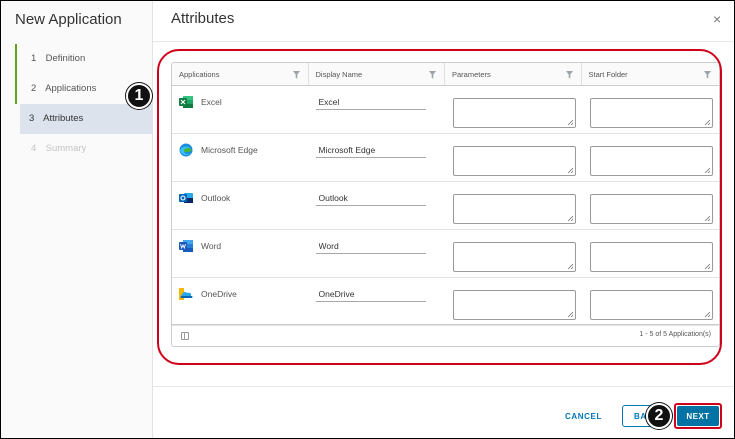 The height and width of the screenshot is (439, 735). I want to click on page-title: Attributes, so click(203, 18).